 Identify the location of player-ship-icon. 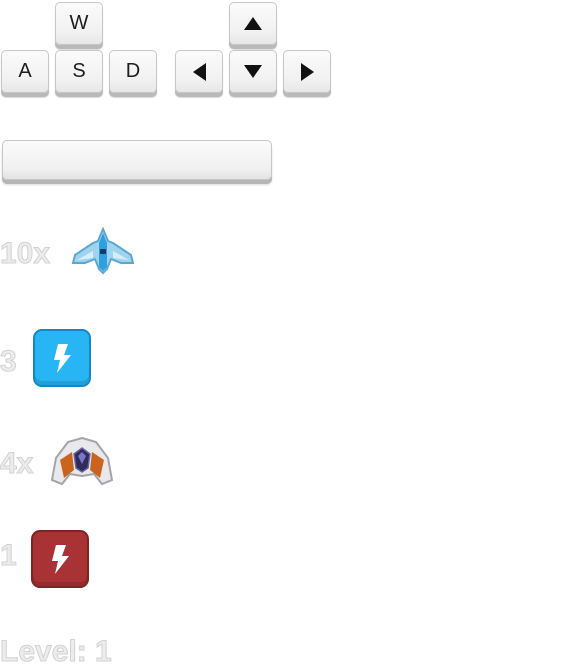
(103, 251).